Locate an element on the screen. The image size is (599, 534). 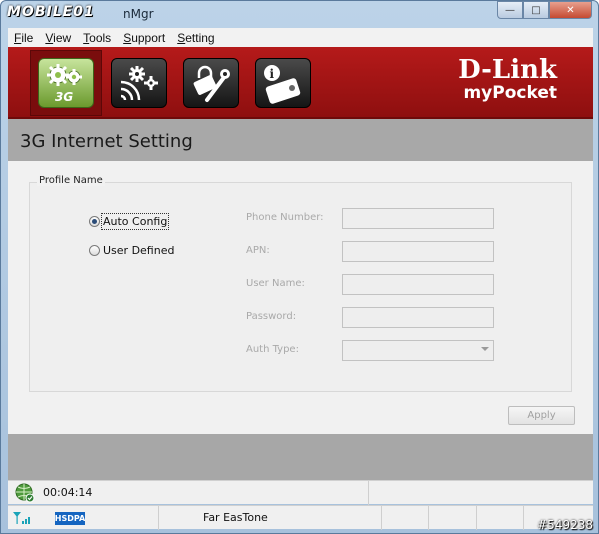
maximize-button: □ is located at coordinates (536, 10).